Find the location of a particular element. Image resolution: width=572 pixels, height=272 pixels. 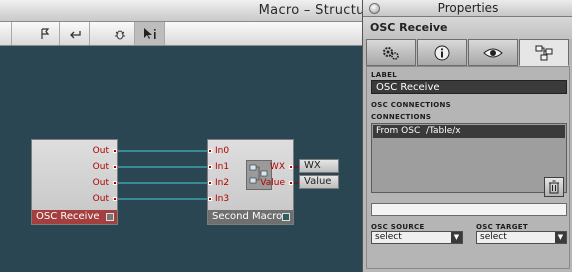

delete-connection-button is located at coordinates (554, 187).